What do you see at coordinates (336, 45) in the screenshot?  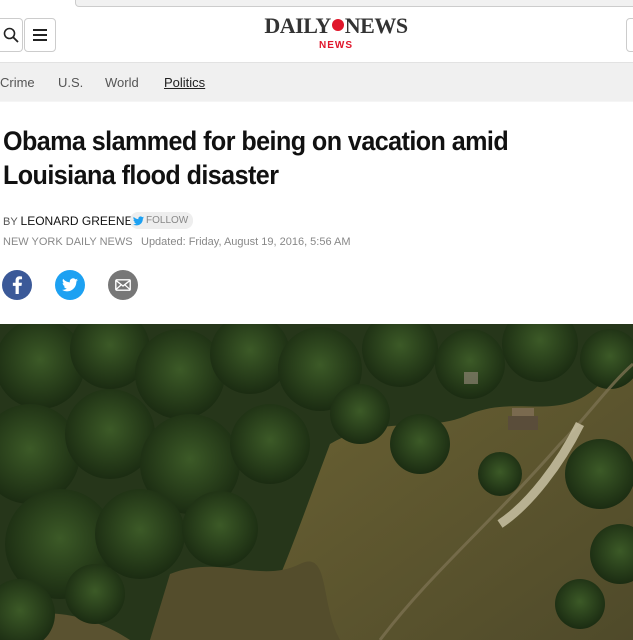 I see `logo-subtext: NEWS` at bounding box center [336, 45].